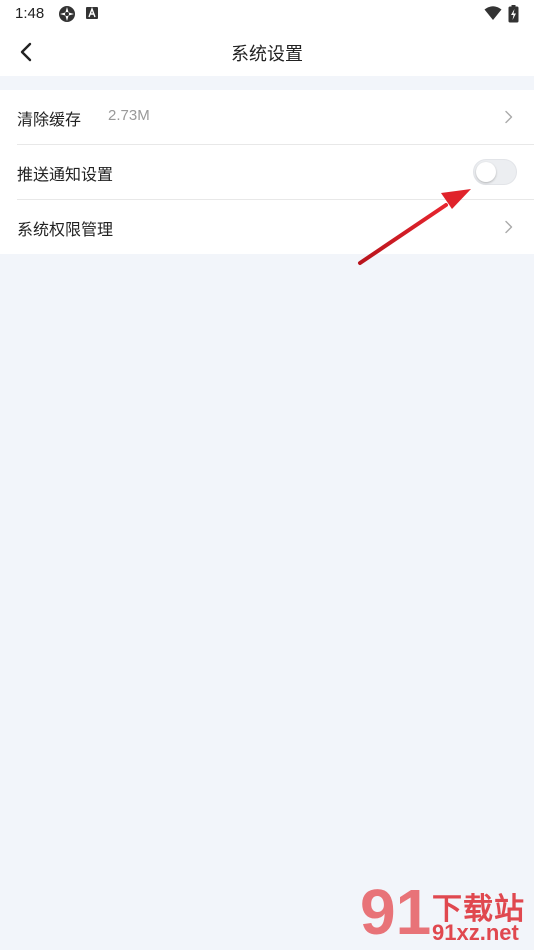  Describe the element at coordinates (396, 912) in the screenshot. I see `watermark-number: 91` at that location.